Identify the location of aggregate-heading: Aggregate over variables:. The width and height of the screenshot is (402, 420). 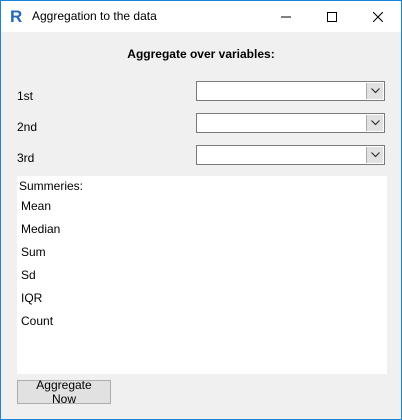
(201, 54).